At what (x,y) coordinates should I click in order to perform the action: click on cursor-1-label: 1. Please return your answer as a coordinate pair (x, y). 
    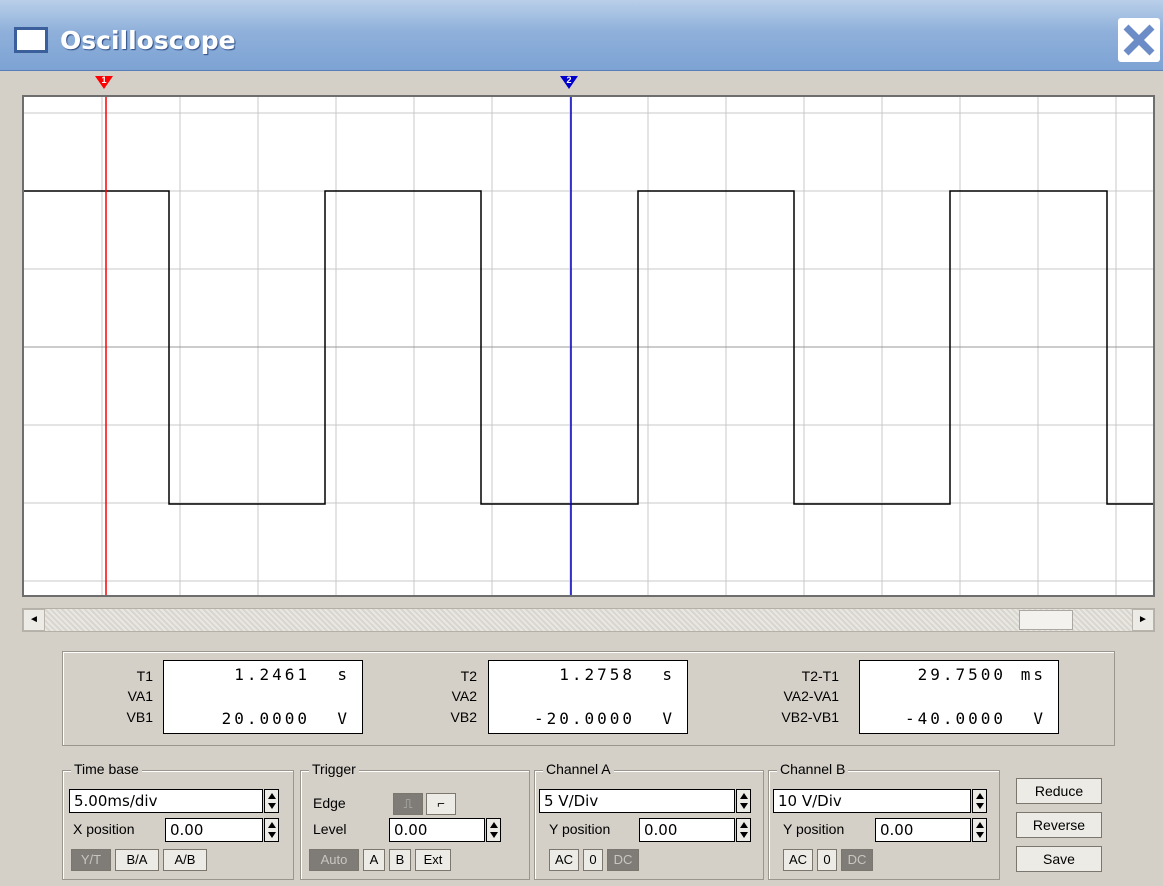
    Looking at the image, I should click on (104, 80).